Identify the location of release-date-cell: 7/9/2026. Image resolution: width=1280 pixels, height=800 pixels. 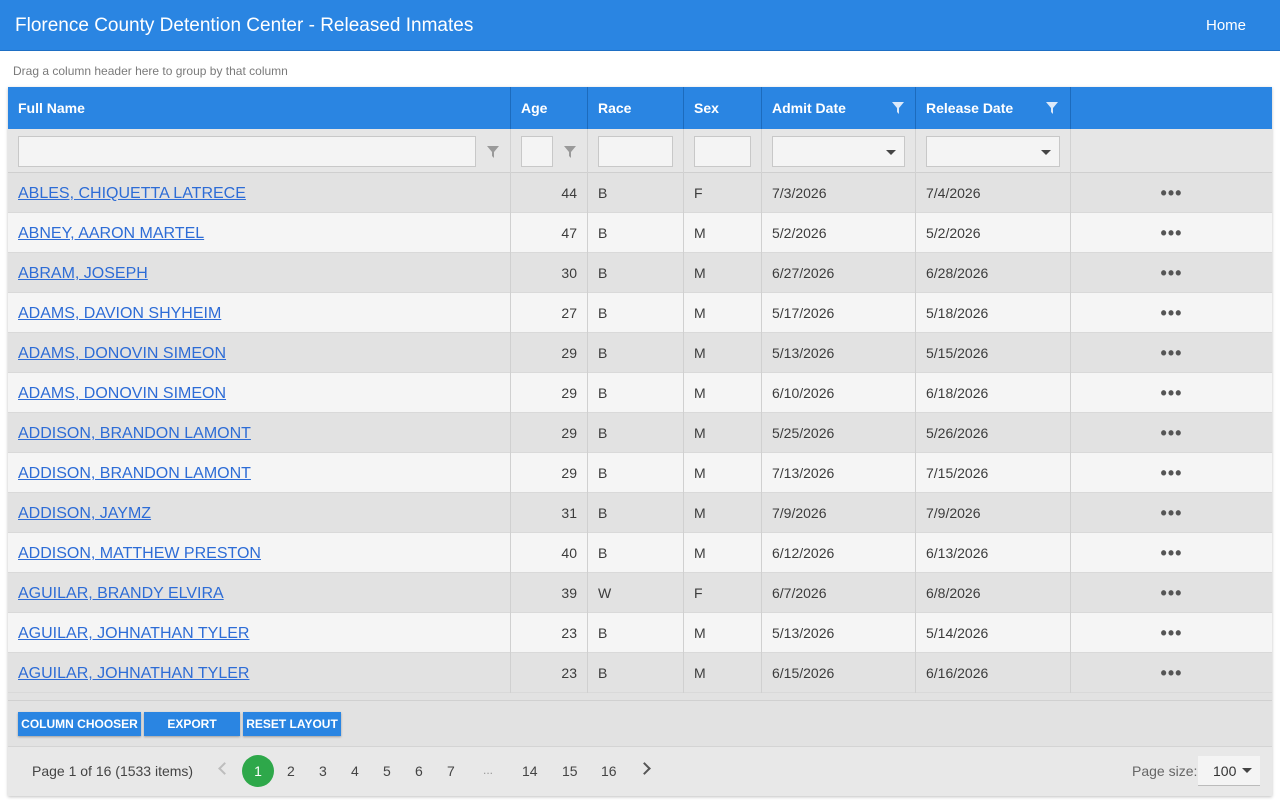
(993, 513).